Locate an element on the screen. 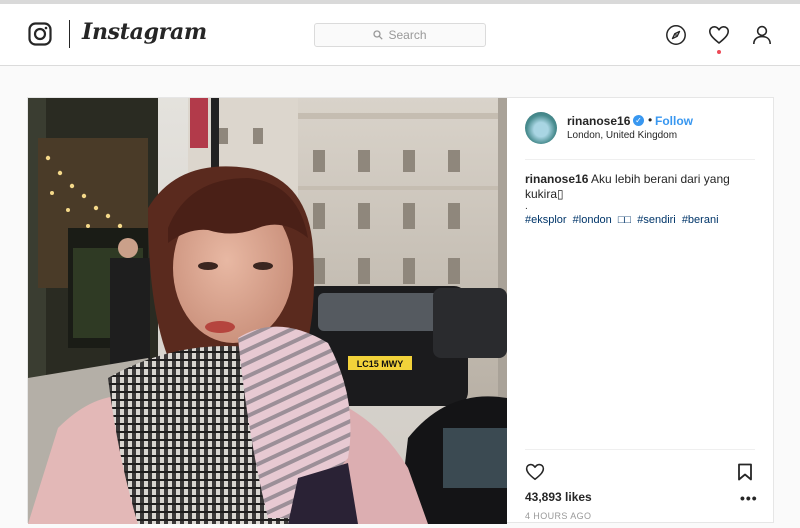 The height and width of the screenshot is (528, 800). caption-username: rinanose16 is located at coordinates (556, 179).